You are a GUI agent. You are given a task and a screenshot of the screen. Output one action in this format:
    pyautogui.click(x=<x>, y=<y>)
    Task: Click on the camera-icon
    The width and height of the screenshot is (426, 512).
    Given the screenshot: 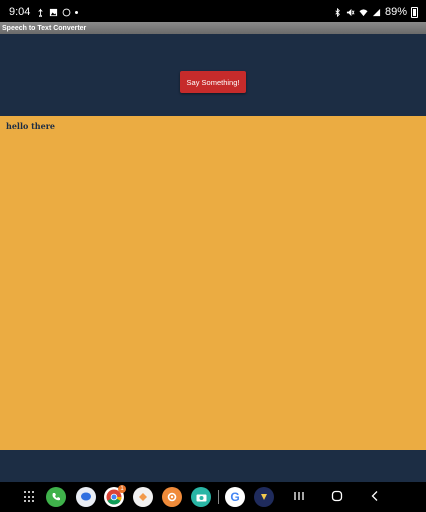 What is the action you would take?
    pyautogui.click(x=201, y=497)
    